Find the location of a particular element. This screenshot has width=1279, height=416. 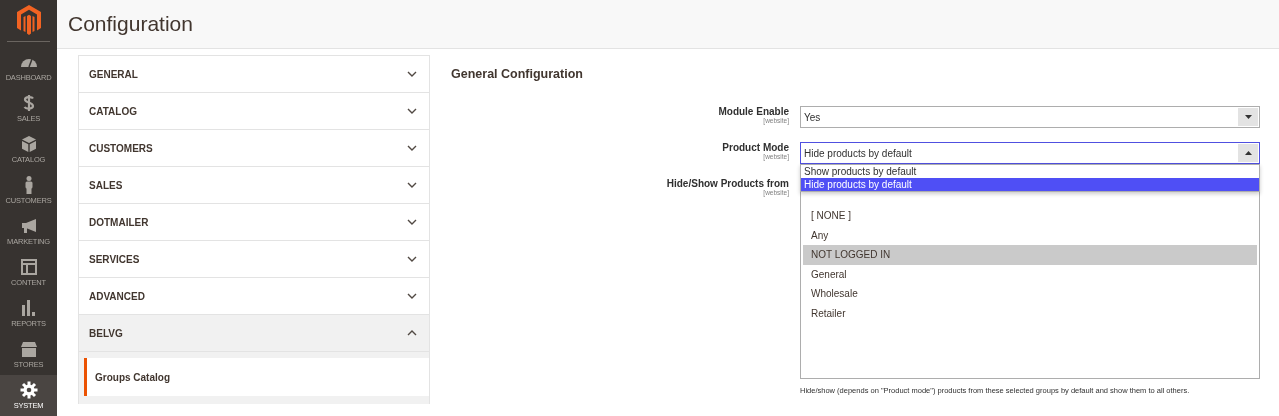

page-title: Configuration is located at coordinates (130, 24).